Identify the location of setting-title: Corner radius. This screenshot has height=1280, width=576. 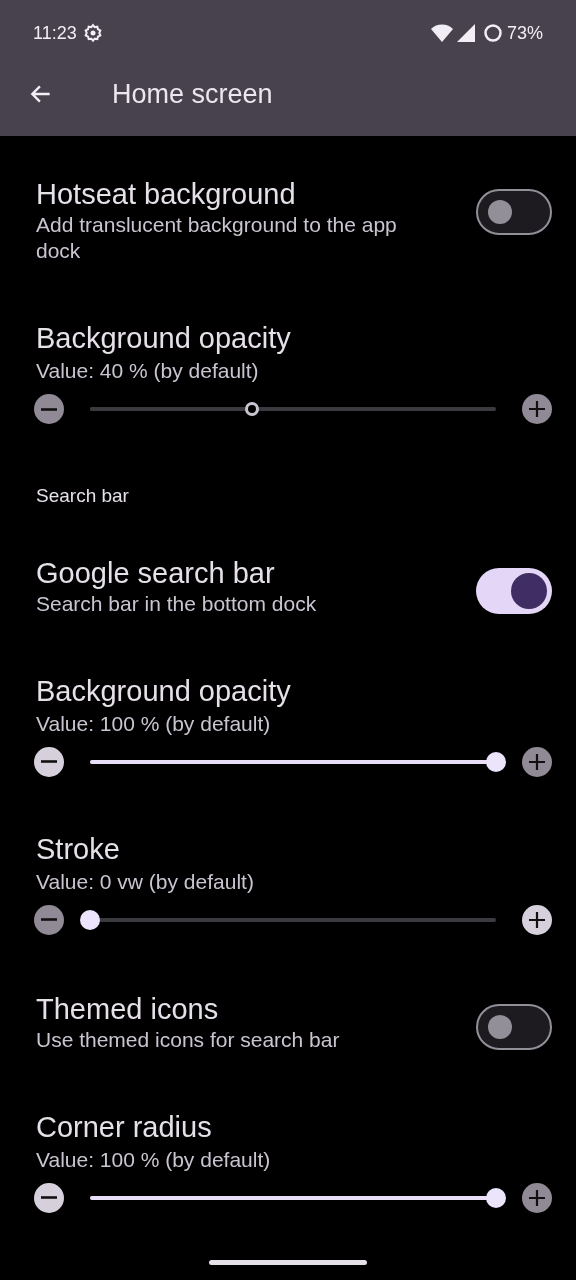
(124, 1127).